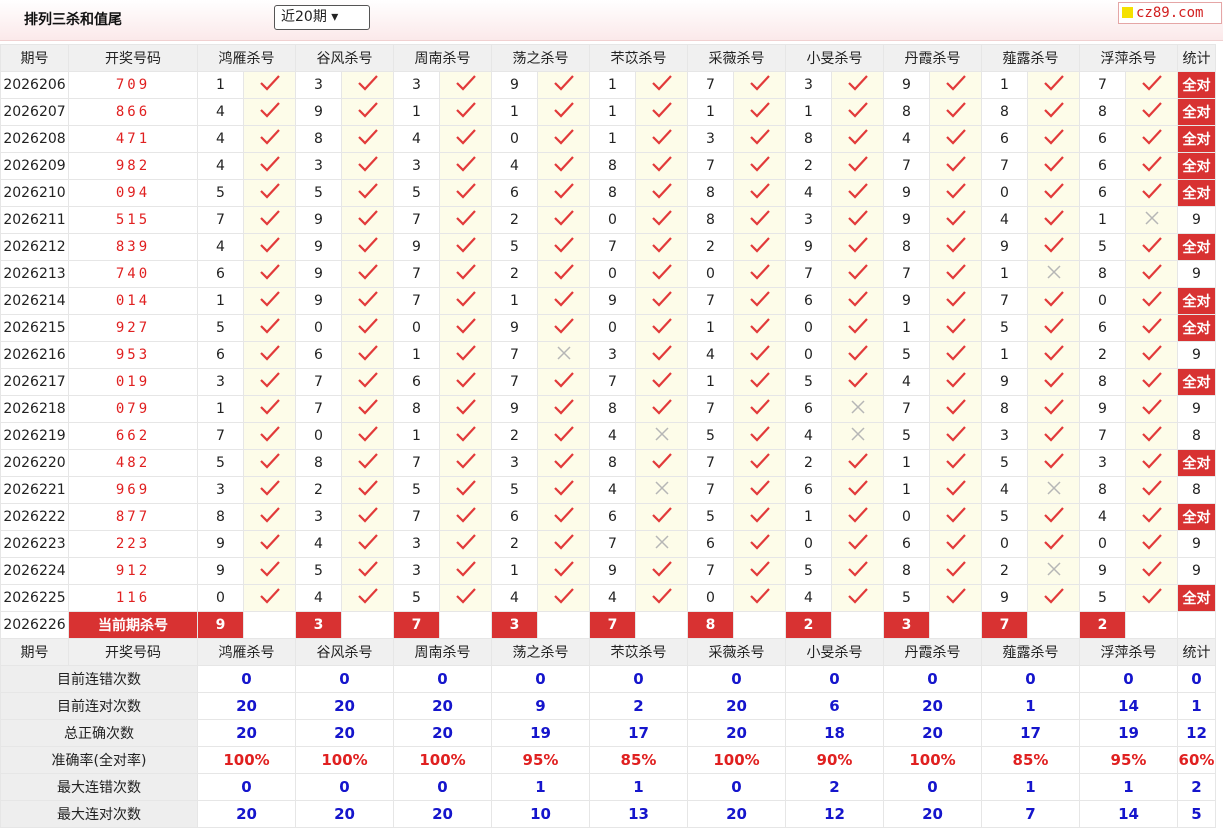 Image resolution: width=1223 pixels, height=828 pixels. I want to click on table-row: 2026206 709 1 3 3 9 1 7 3 9 1 7 全对, so click(608, 85).